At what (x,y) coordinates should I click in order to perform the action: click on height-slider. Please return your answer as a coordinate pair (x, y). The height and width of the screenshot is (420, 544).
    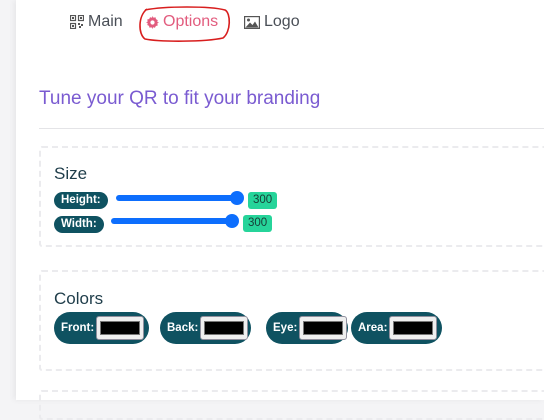
    Looking at the image, I should click on (180, 198).